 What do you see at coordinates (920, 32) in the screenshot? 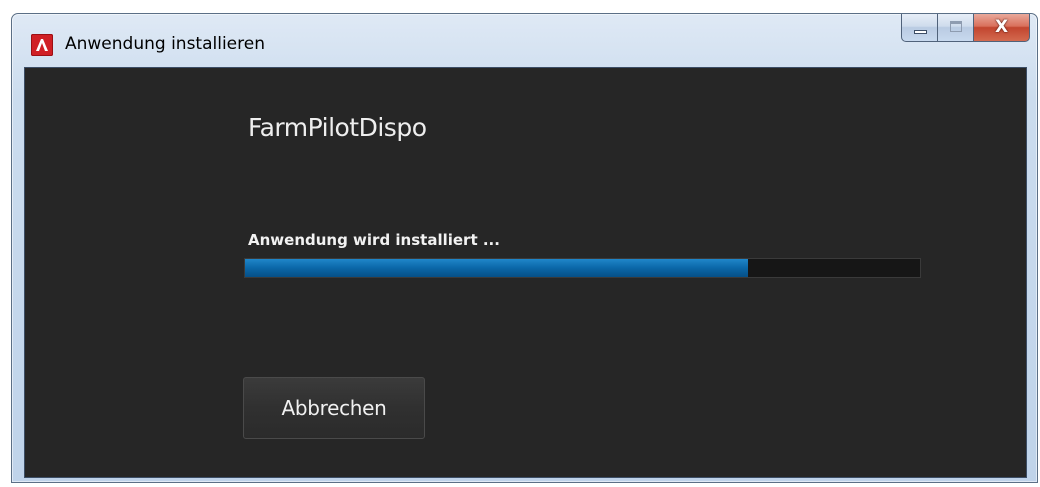
I see `minimize-icon` at bounding box center [920, 32].